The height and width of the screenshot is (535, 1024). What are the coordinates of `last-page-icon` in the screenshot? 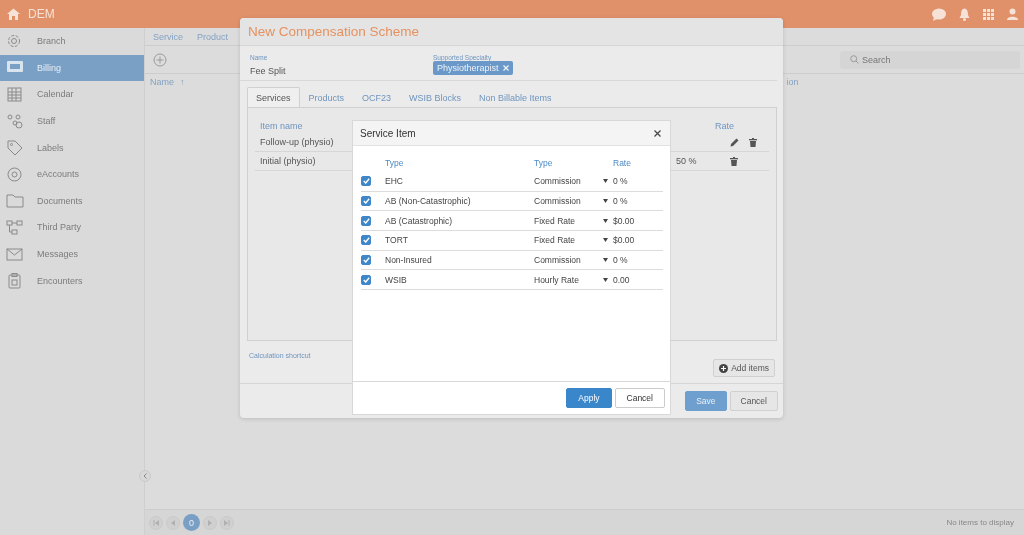 It's located at (227, 522).